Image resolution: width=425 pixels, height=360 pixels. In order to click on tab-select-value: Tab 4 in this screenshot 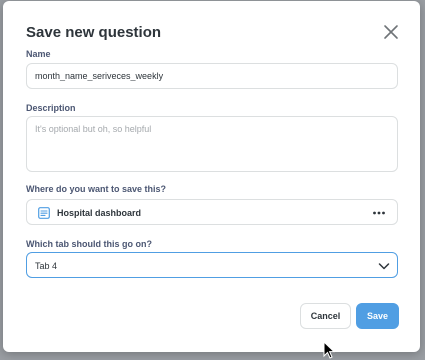, I will do `click(46, 266)`.